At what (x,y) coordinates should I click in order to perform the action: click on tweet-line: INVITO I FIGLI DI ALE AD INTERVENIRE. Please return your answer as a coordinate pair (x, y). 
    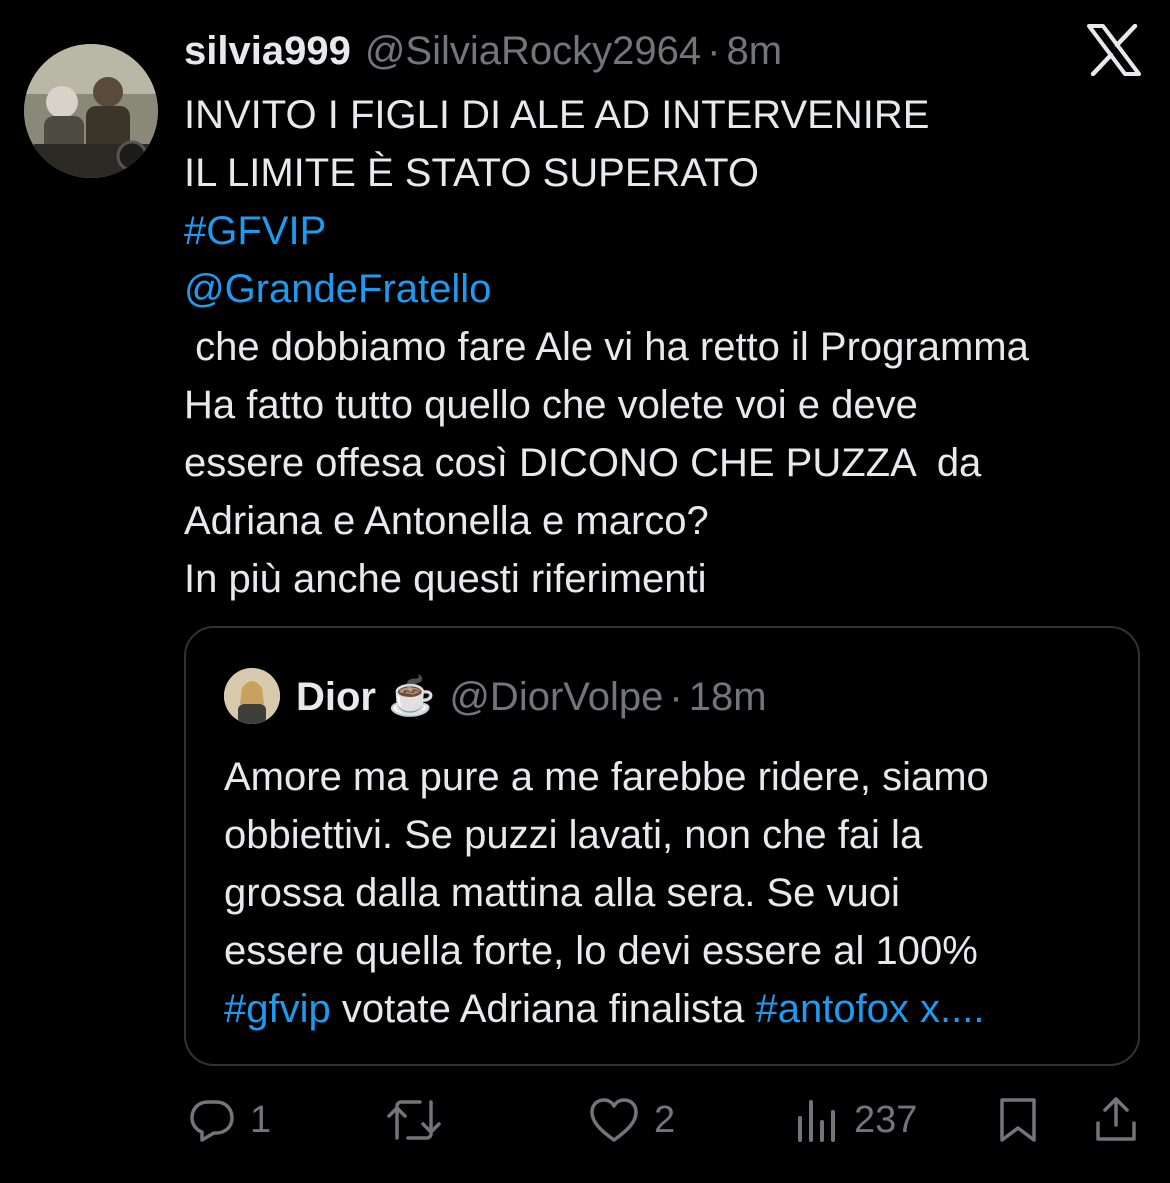
    Looking at the image, I should click on (557, 115).